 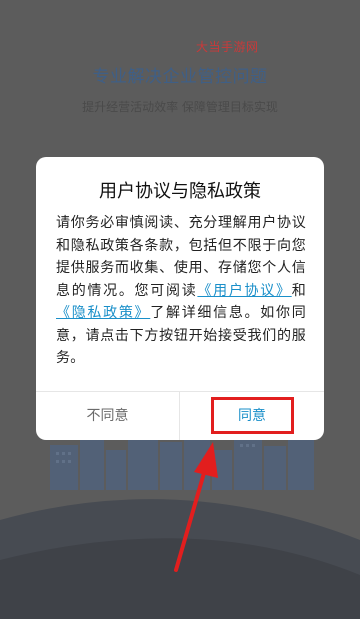 What do you see at coordinates (252, 415) in the screenshot?
I see `agree-highlight-box` at bounding box center [252, 415].